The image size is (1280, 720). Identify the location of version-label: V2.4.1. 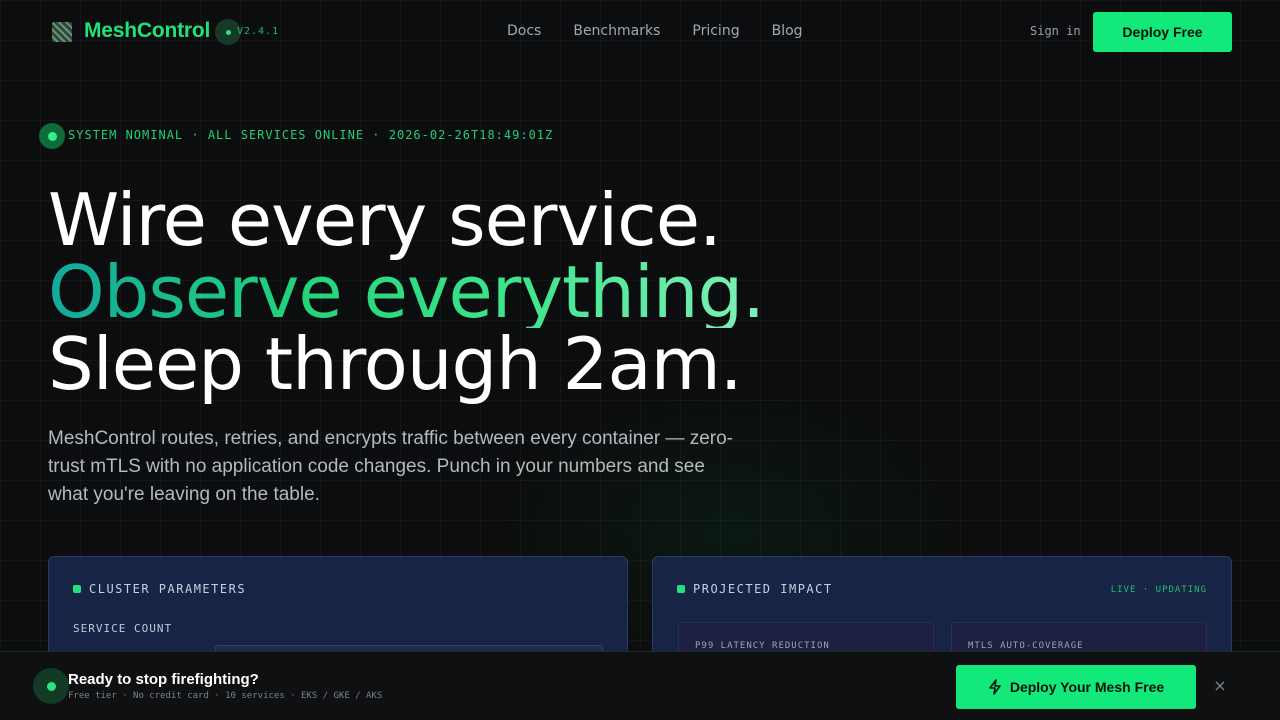
(258, 31).